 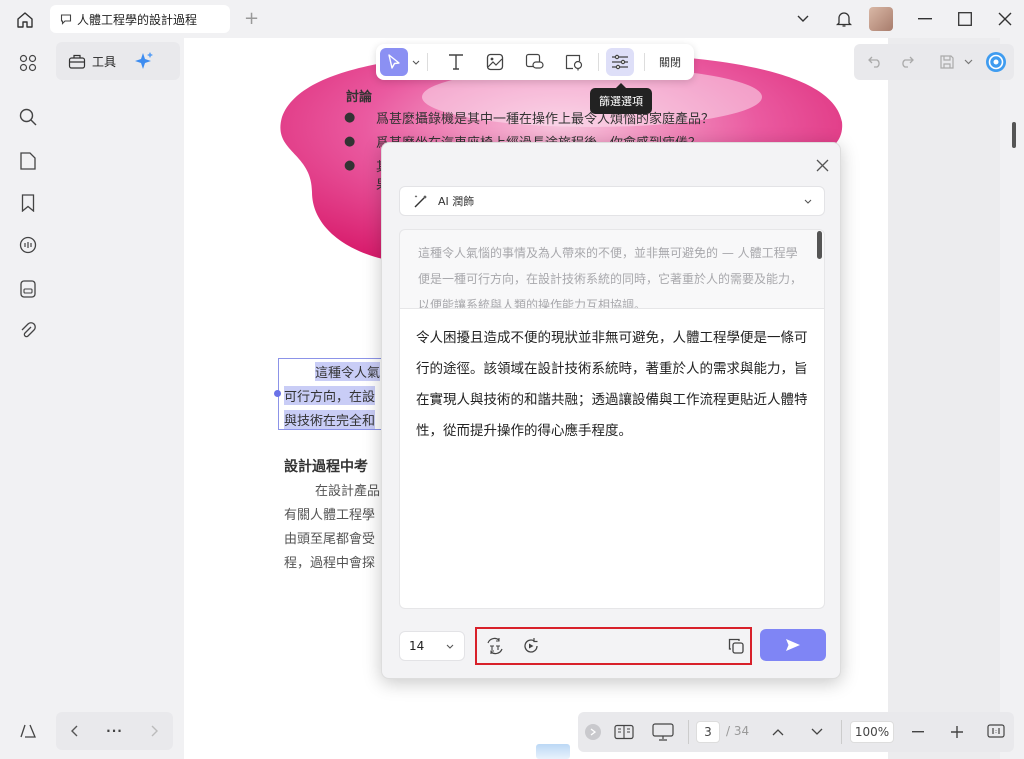 I want to click on close-icon, so click(x=822, y=165).